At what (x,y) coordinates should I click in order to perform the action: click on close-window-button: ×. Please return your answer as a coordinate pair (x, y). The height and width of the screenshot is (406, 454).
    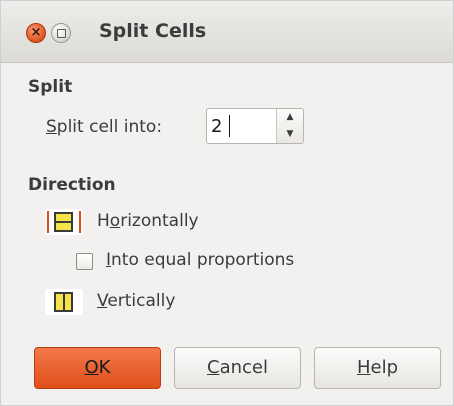
    Looking at the image, I should click on (36, 33).